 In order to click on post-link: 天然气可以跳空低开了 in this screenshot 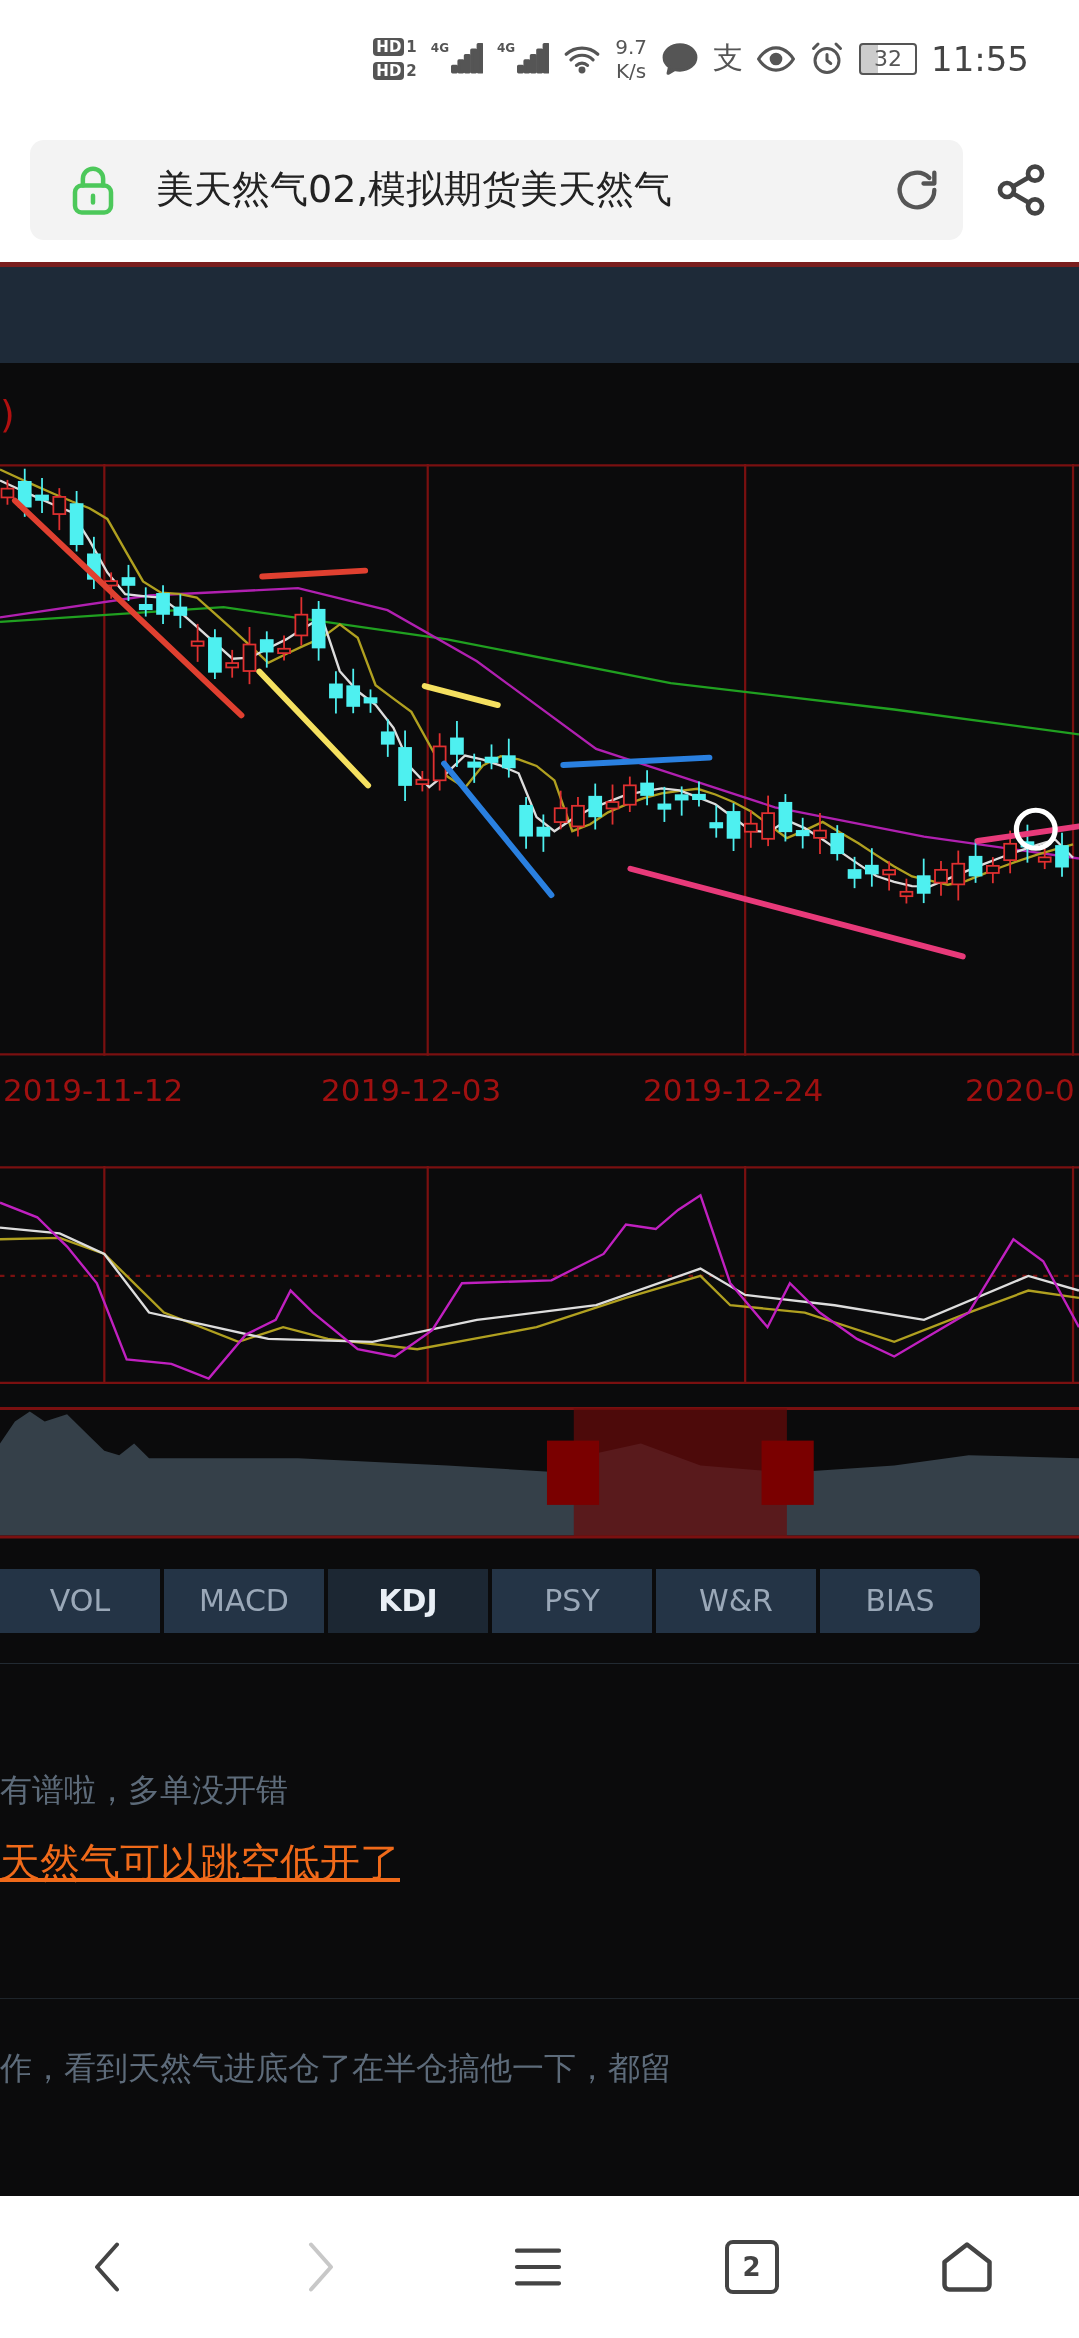, I will do `click(539, 1862)`.